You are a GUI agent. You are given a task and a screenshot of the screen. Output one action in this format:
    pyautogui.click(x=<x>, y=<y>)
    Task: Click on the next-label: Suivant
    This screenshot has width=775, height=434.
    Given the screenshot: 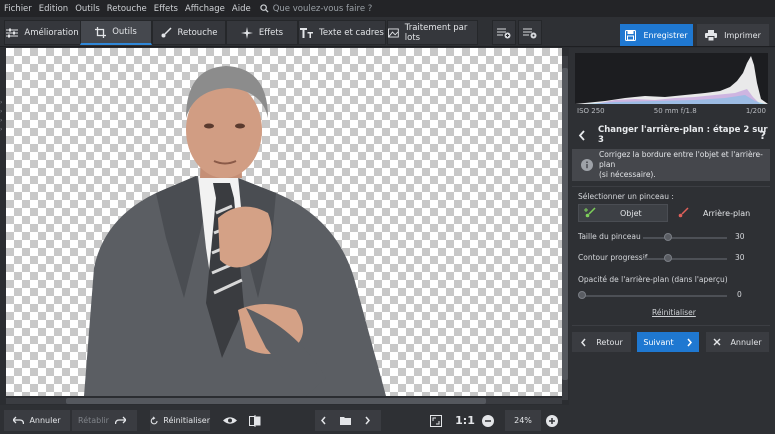 What is the action you would take?
    pyautogui.click(x=658, y=342)
    